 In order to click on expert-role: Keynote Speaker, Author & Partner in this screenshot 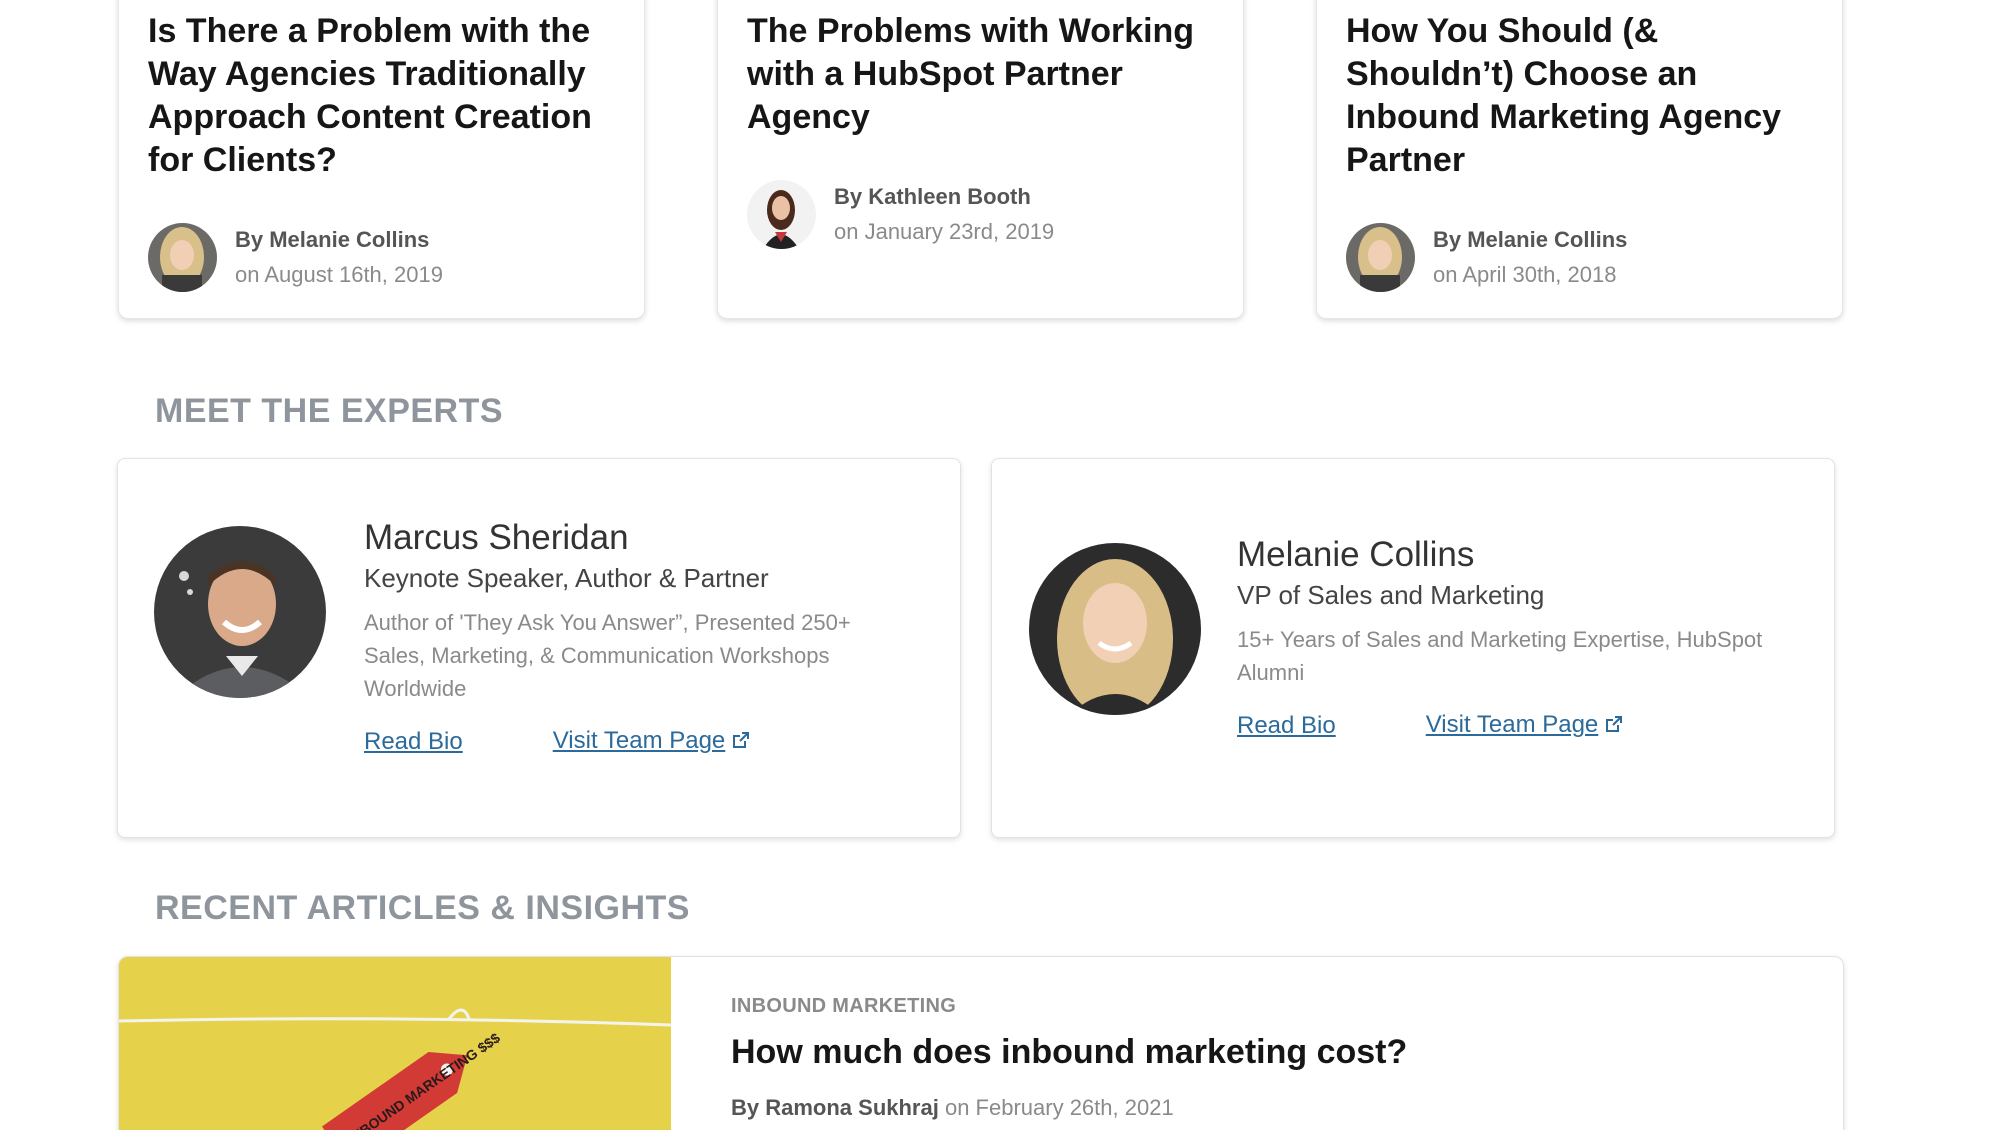, I will do `click(566, 578)`.